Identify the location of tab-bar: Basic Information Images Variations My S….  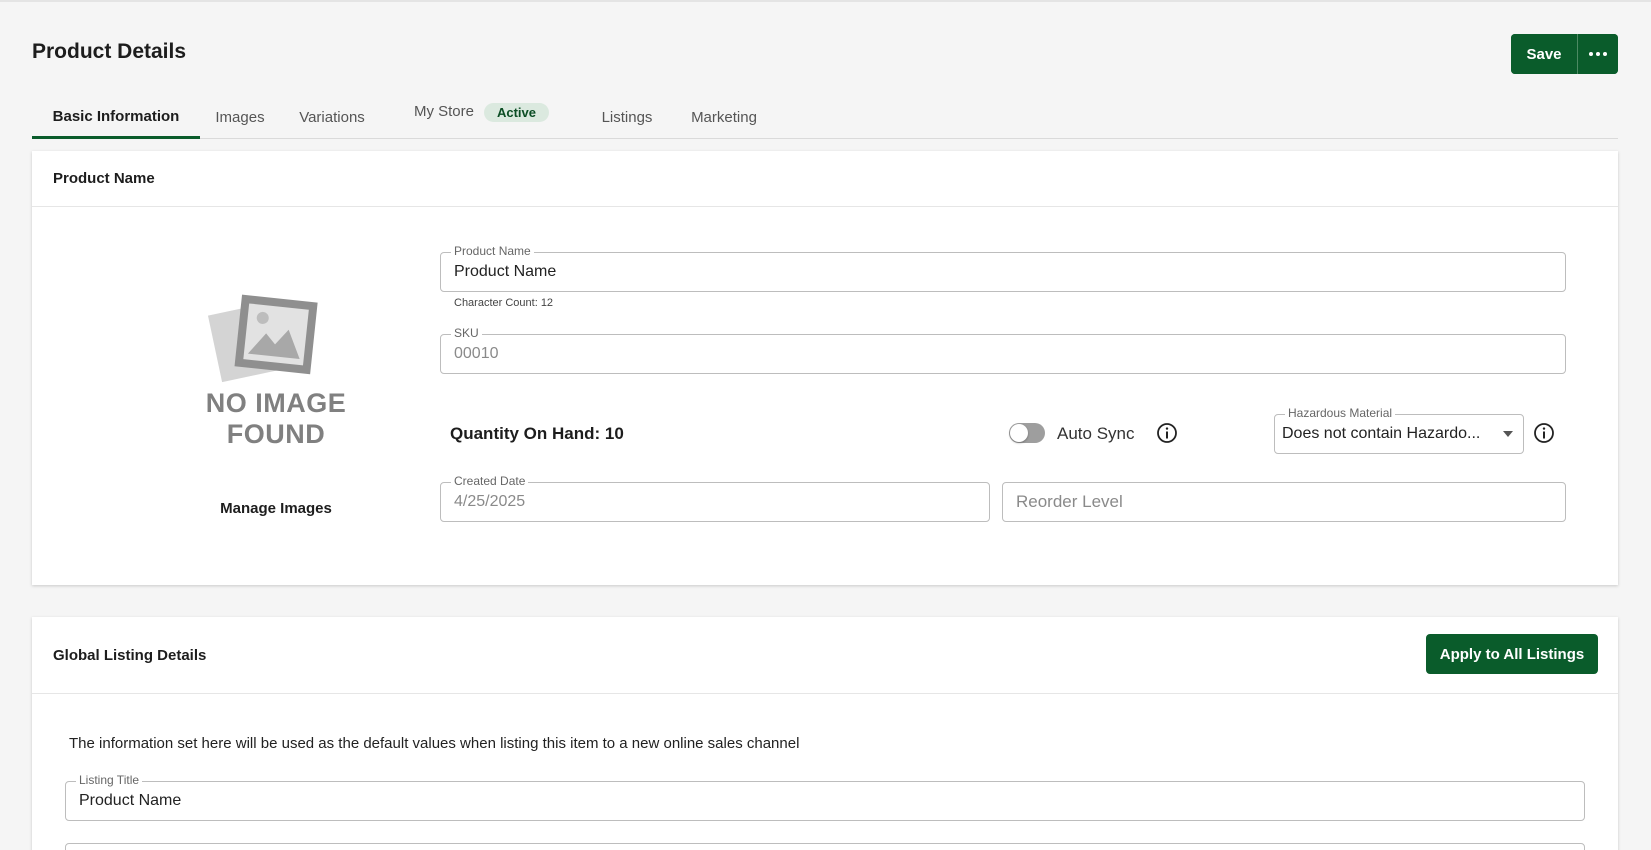
(825, 117).